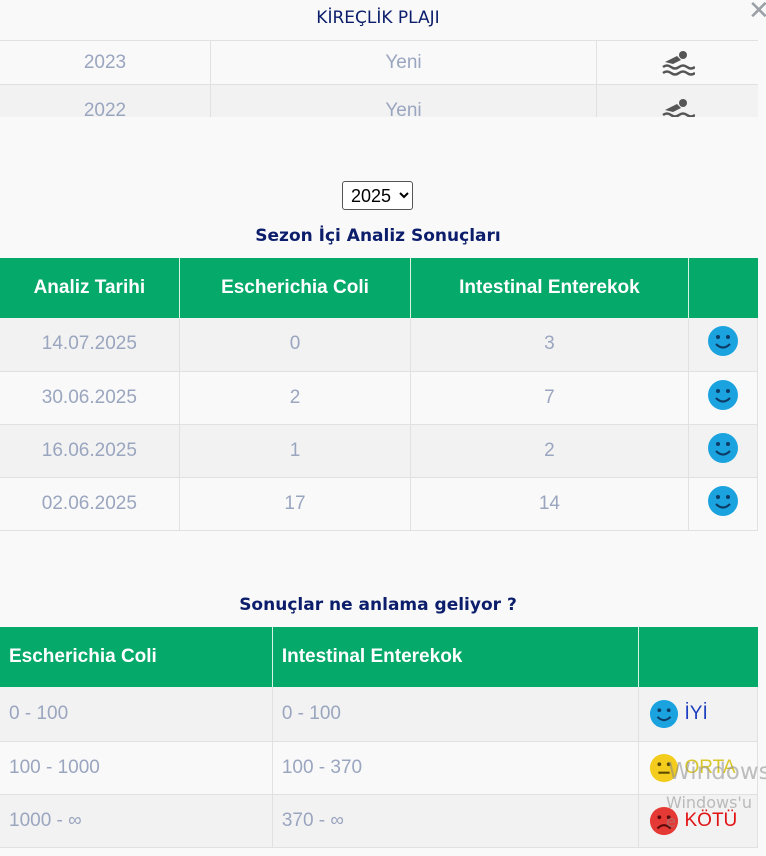  What do you see at coordinates (136, 768) in the screenshot?
I see `ecoli-range: 100 - 1000` at bounding box center [136, 768].